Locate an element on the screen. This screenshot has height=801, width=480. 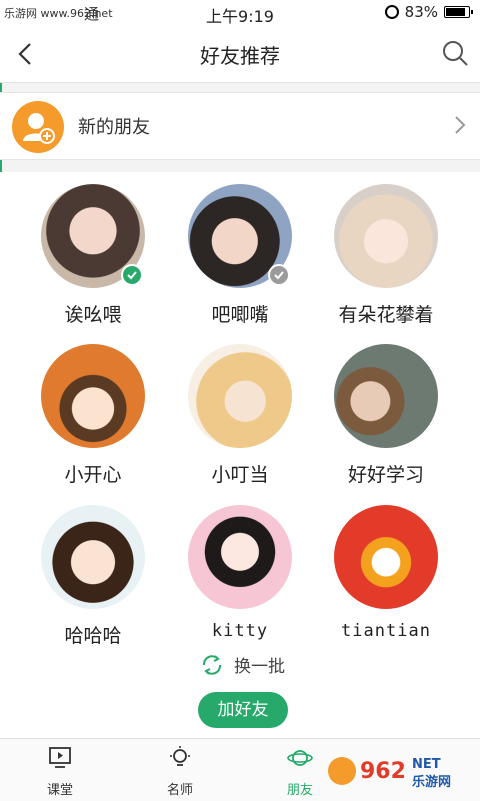
battery-icon is located at coordinates (458, 12).